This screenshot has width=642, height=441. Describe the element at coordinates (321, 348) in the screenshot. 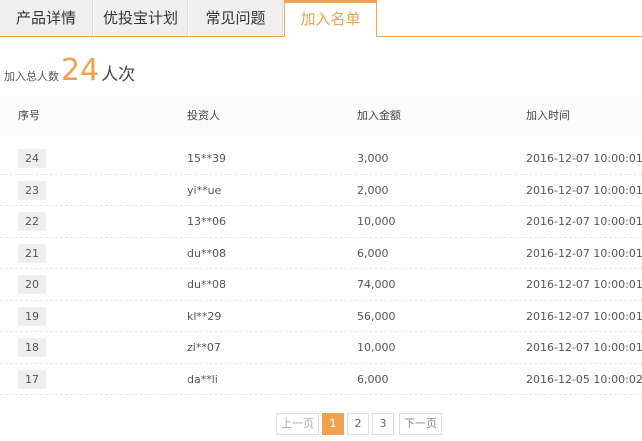

I see `table-row: 18 zi**07 10,000 2016-12-07 10:00:01` at that location.